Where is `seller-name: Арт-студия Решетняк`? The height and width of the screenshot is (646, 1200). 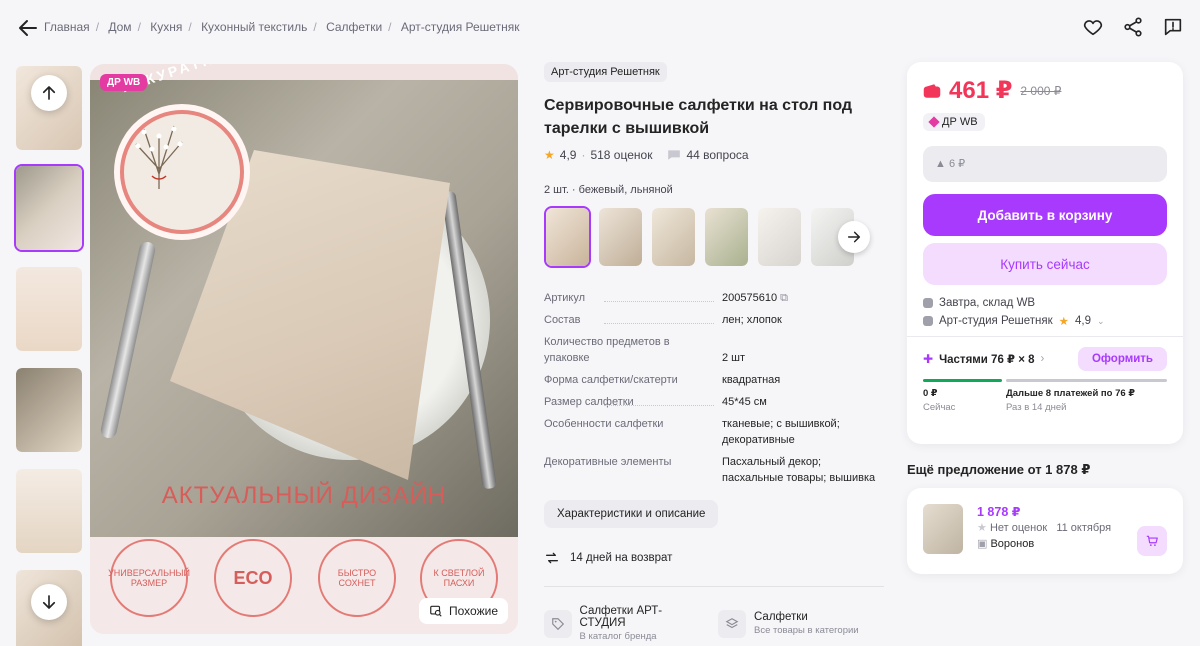 seller-name: Арт-студия Решетняк is located at coordinates (996, 321).